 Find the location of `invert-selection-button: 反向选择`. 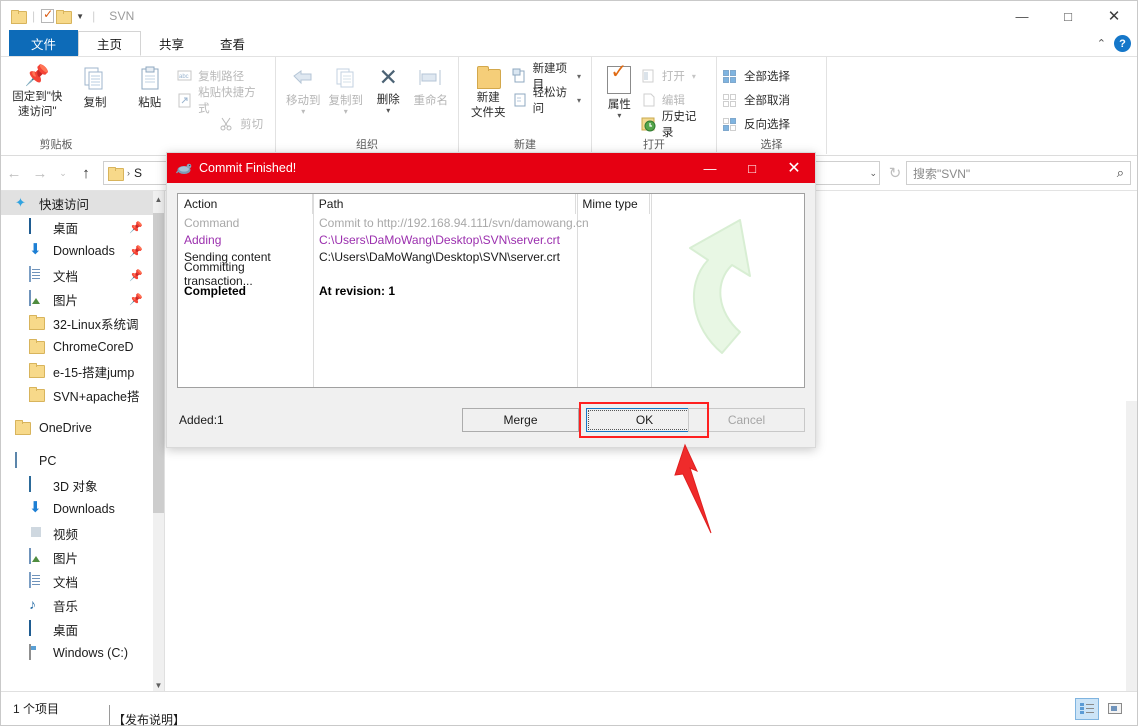

invert-selection-button: 反向选择 is located at coordinates (758, 124).